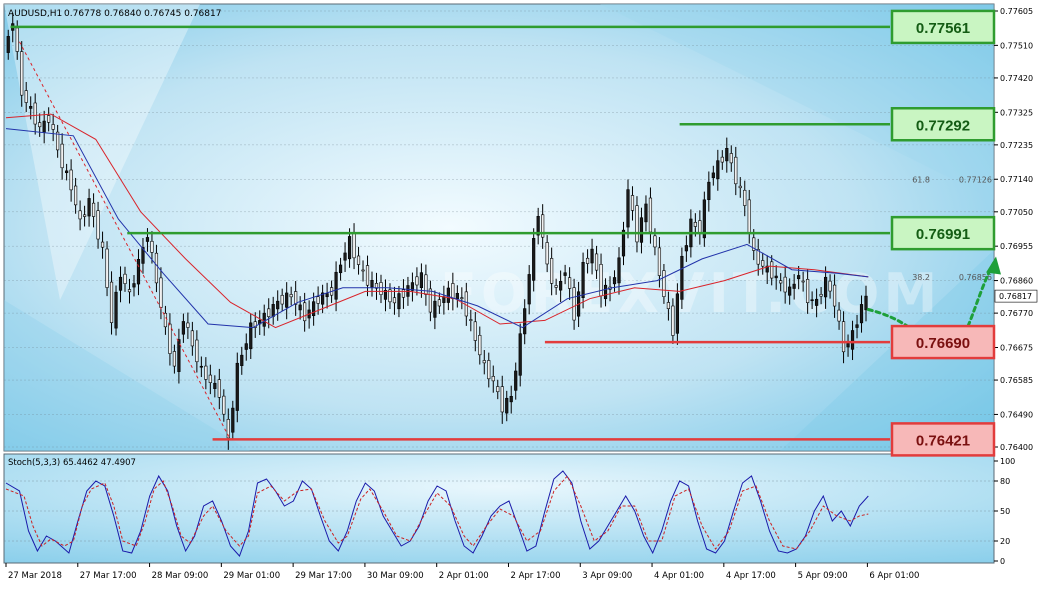 This screenshot has height=592, width=1038. Describe the element at coordinates (395, 576) in the screenshot. I see `time-tick-label: 30 Mar 09:00` at that location.